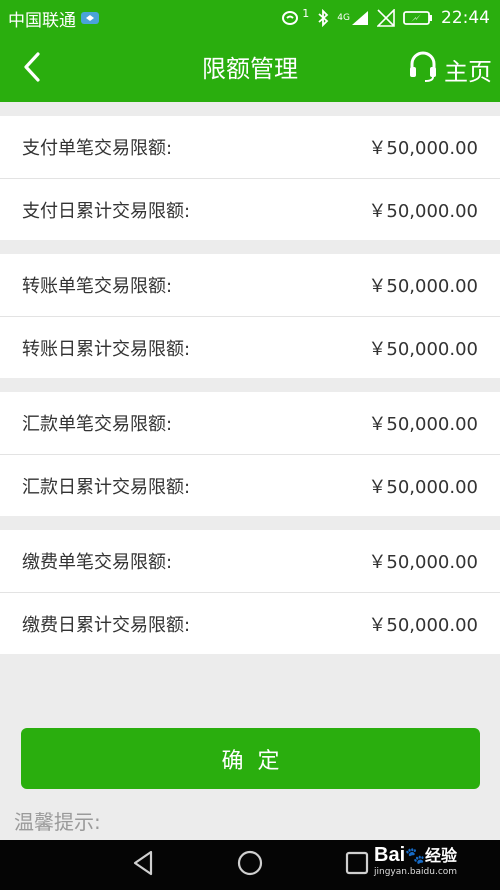  Describe the element at coordinates (250, 758) in the screenshot. I see `confirm-button: 确定` at that location.